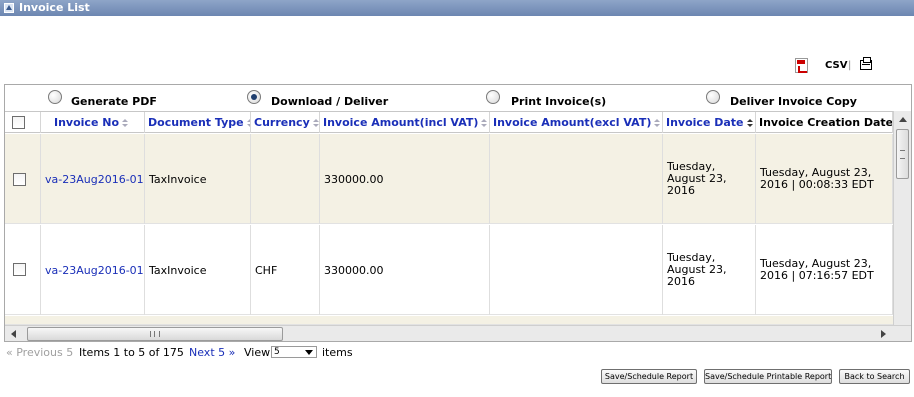  I want to click on item-count-label: Items 1 to 5 of 175, so click(131, 352).